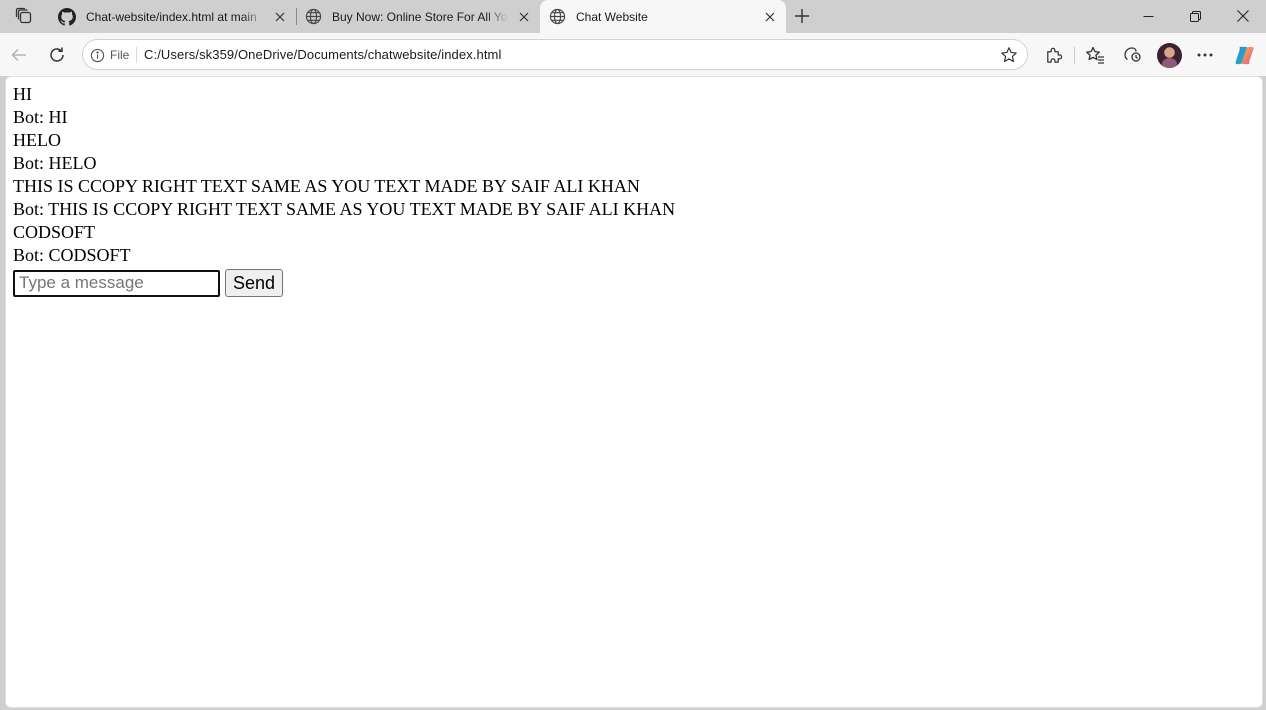 This screenshot has width=1266, height=710. Describe the element at coordinates (1205, 55) in the screenshot. I see `more-icon` at that location.